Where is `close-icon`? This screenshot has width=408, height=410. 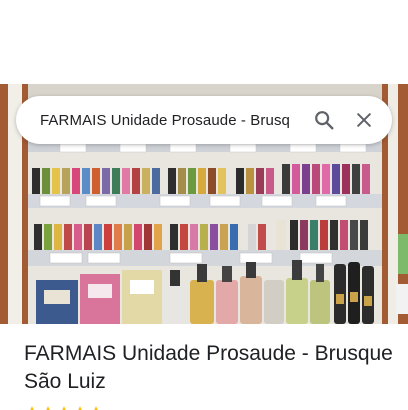
close-icon is located at coordinates (364, 120).